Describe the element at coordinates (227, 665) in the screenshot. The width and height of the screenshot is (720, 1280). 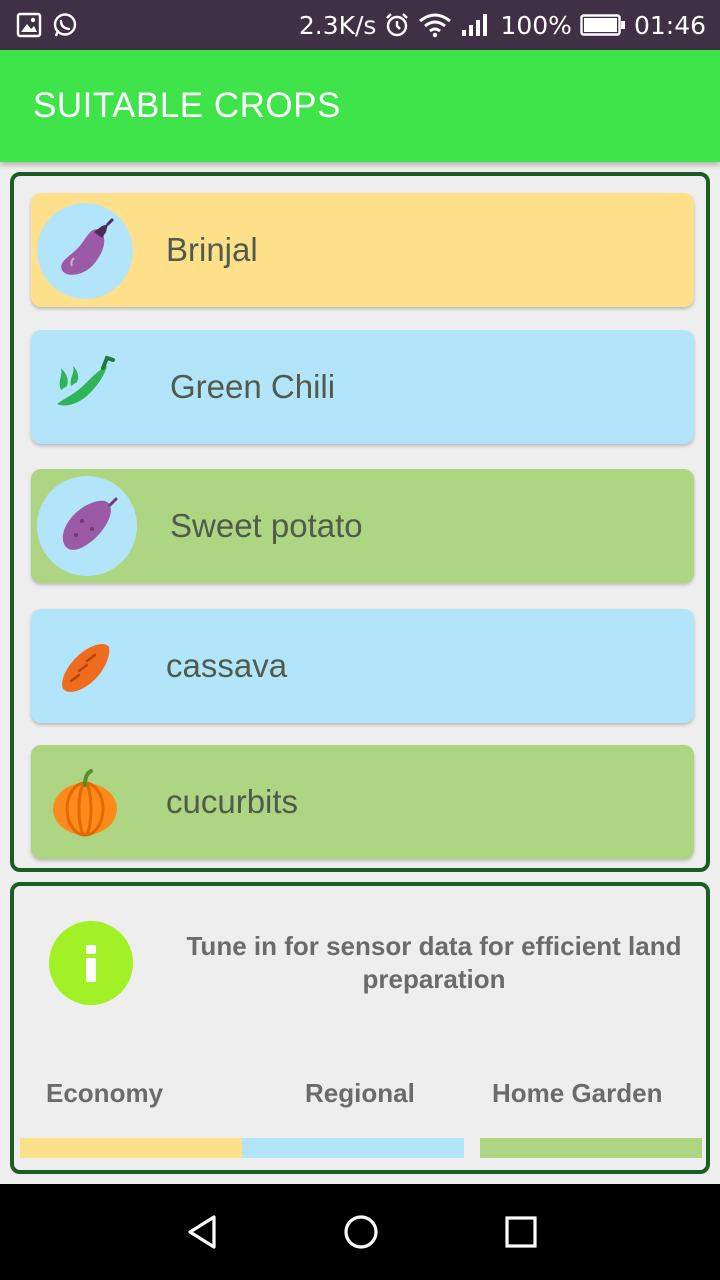
I see `crop-label: cassava` at that location.